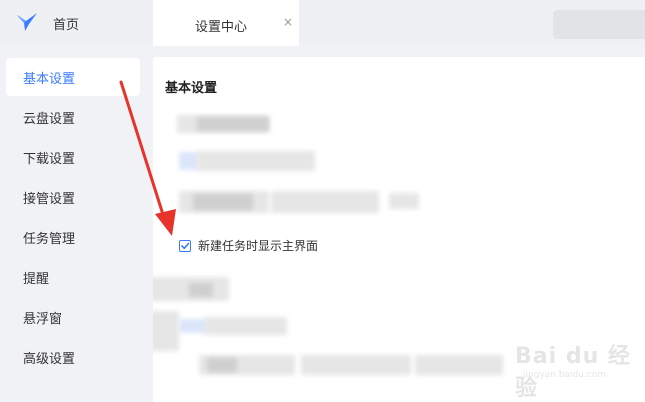 The height and width of the screenshot is (402, 645). I want to click on tab-home: 首页, so click(76, 23).